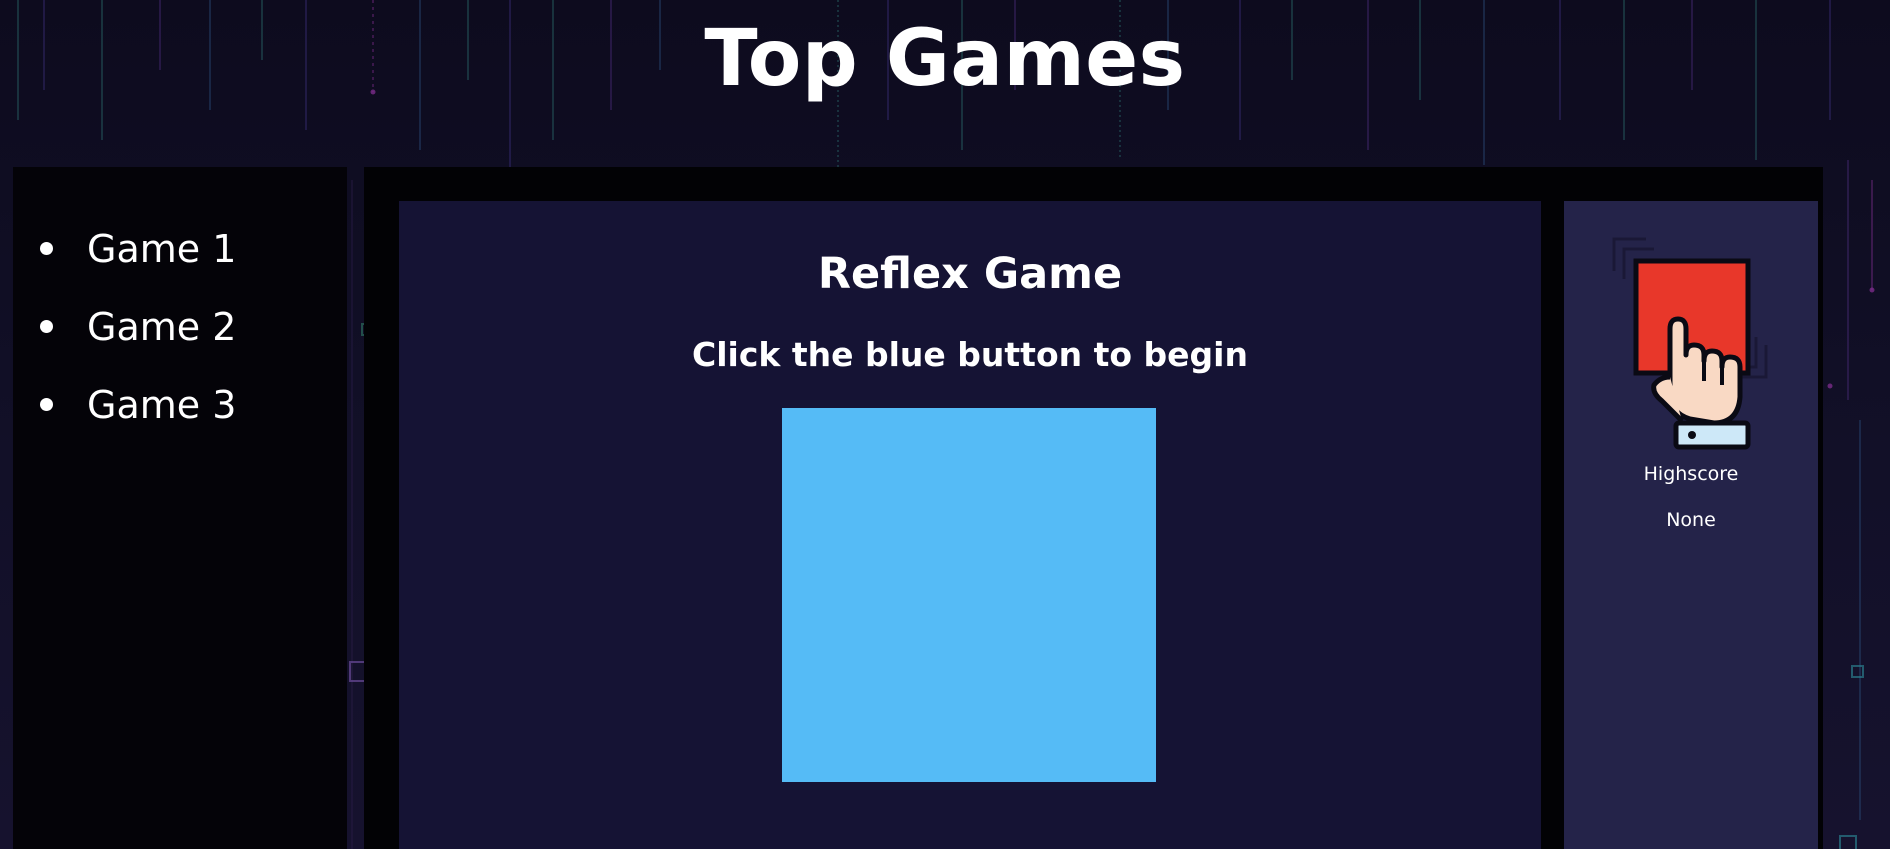  Describe the element at coordinates (162, 327) in the screenshot. I see `sidebar-item-label: Game 2` at that location.